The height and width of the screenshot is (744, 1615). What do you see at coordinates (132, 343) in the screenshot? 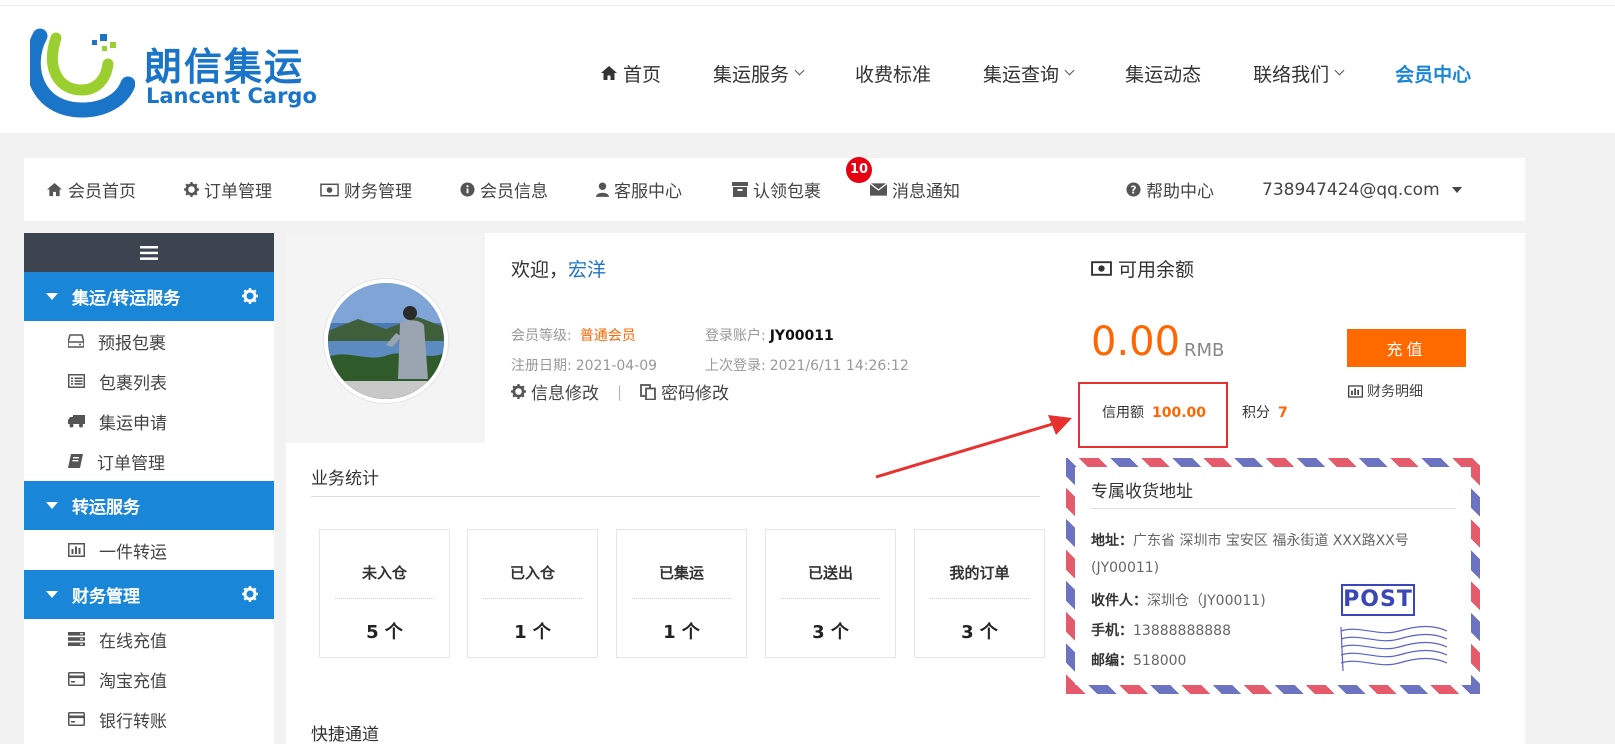
I see `sidebar-item-label: 预报包裹` at bounding box center [132, 343].